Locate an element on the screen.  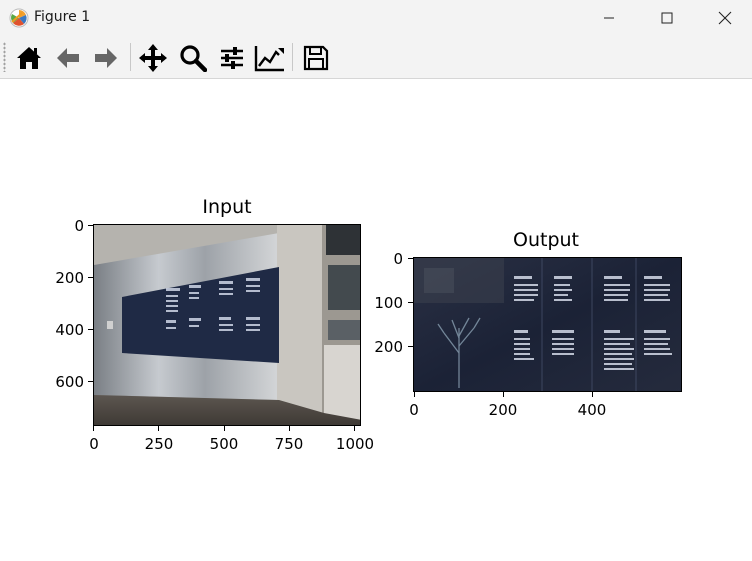
maximize-button is located at coordinates (667, 18).